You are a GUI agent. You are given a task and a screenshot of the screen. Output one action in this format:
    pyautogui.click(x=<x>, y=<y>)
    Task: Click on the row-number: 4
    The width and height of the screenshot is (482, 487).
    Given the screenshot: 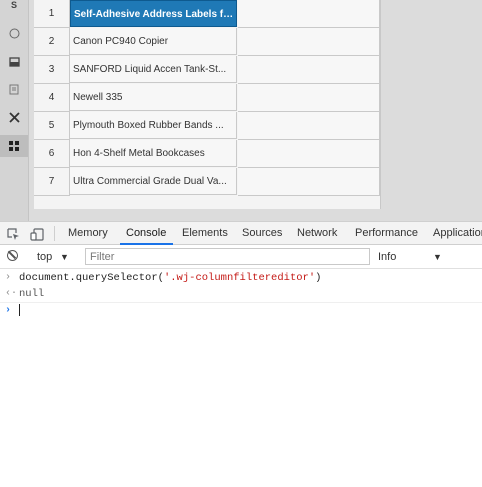 What is the action you would take?
    pyautogui.click(x=52, y=98)
    